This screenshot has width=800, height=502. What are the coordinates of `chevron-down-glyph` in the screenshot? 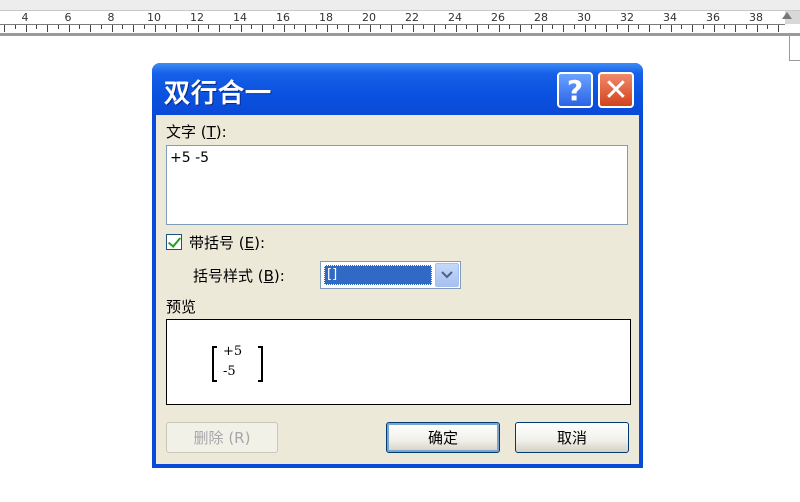 It's located at (447, 275).